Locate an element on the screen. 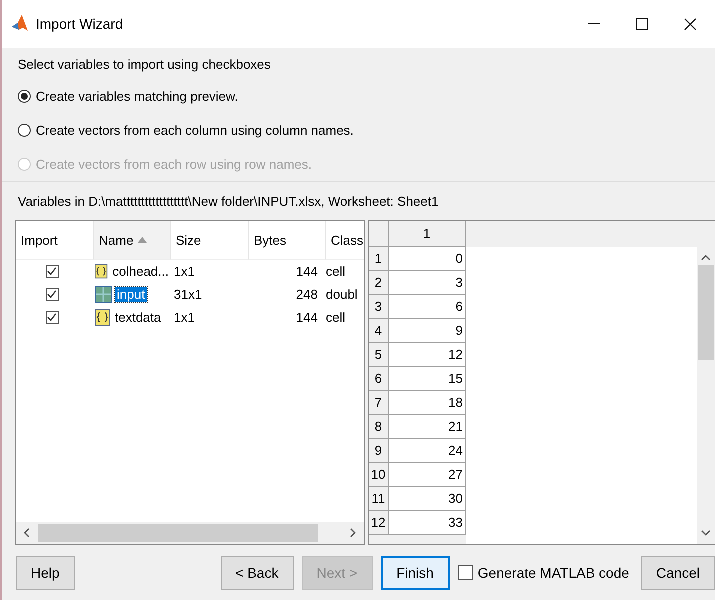  table-cell: 15 is located at coordinates (455, 378).